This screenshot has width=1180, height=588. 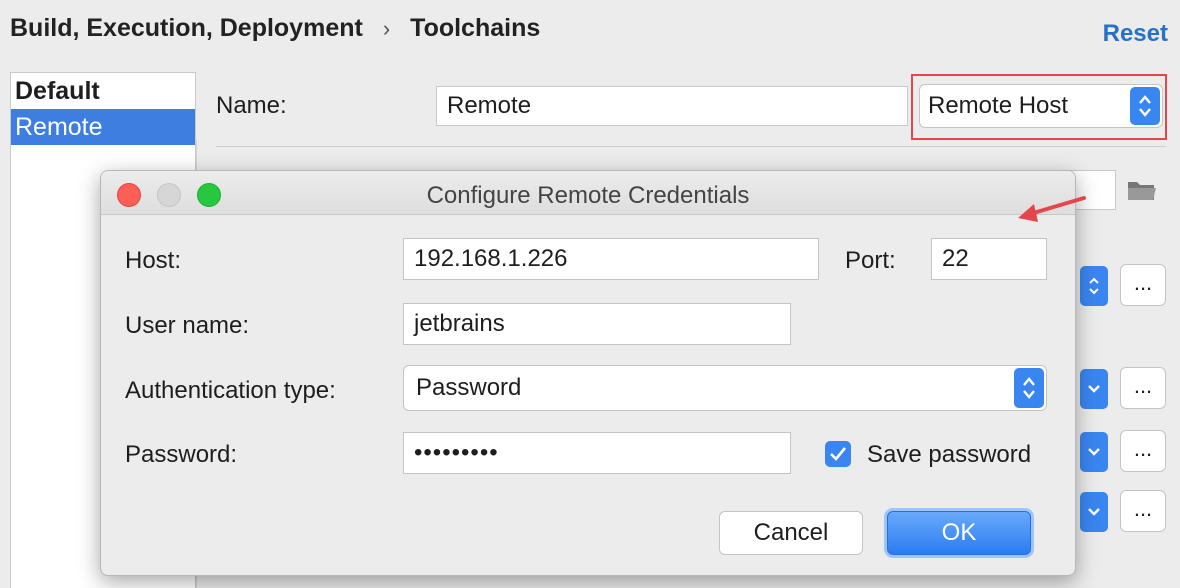 I want to click on toolchain-type-value: Remote Host, so click(x=998, y=105).